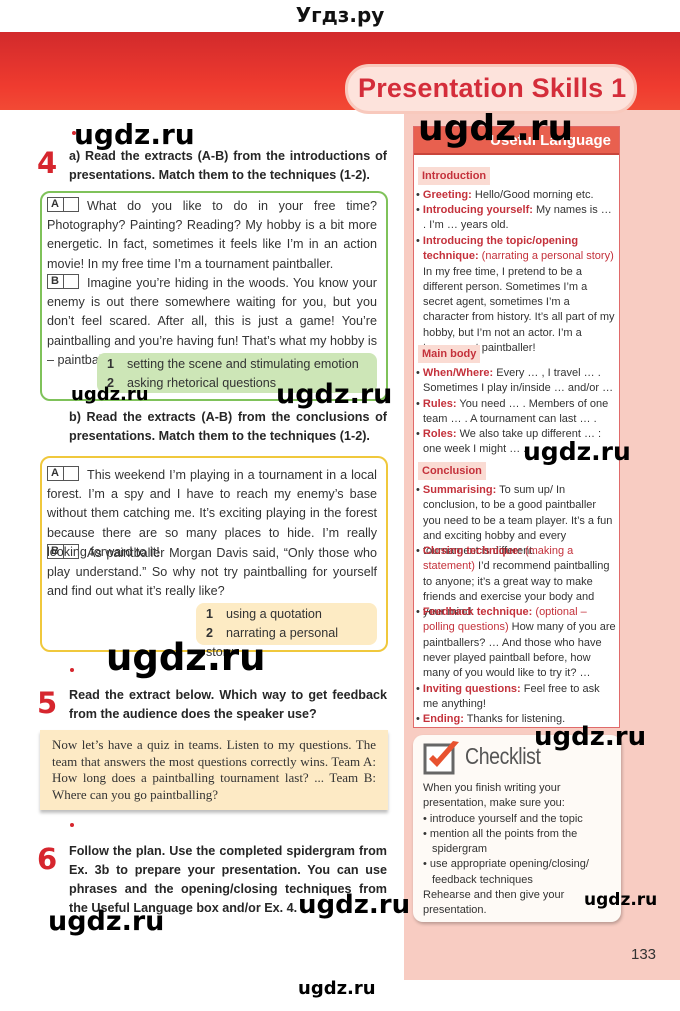 This screenshot has height=1011, width=680. I want to click on site-title: Угдз.ру, so click(340, 15).